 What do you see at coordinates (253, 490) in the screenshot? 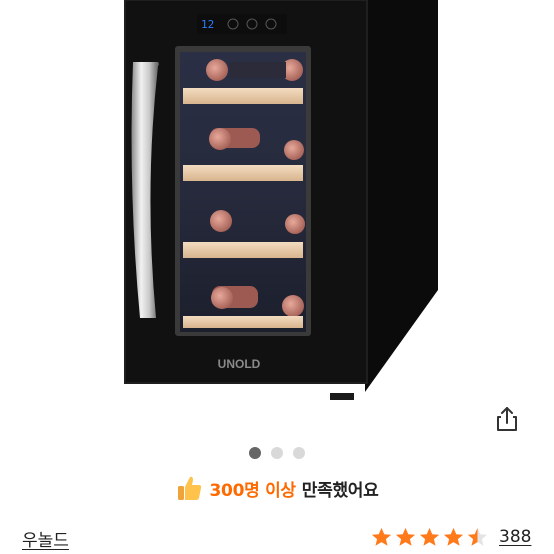
I see `satisfaction-count: 300명 이상` at bounding box center [253, 490].